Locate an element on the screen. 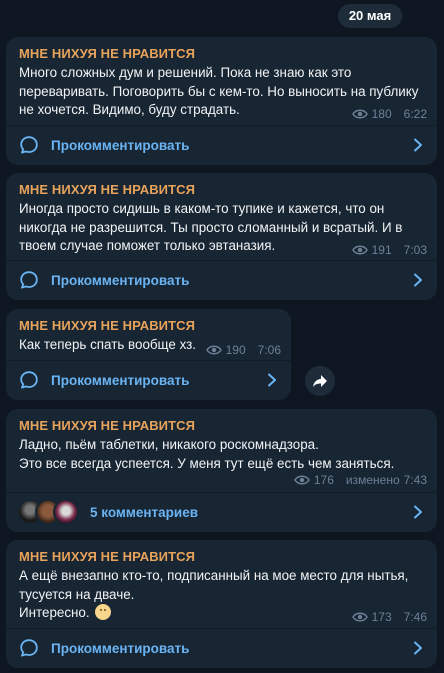  view-count: 173 is located at coordinates (381, 617).